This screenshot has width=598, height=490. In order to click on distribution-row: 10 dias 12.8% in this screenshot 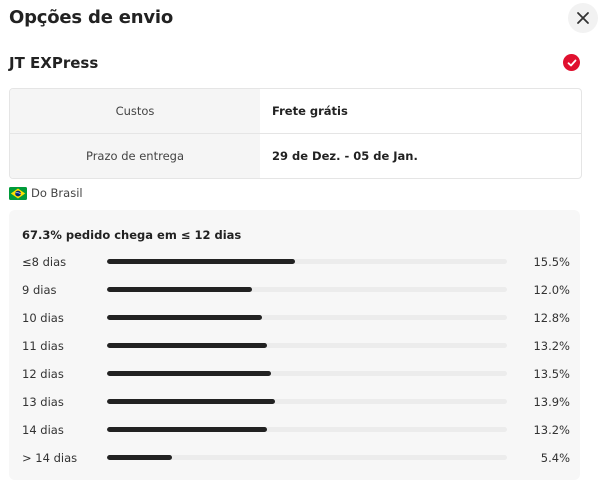, I will do `click(294, 318)`.